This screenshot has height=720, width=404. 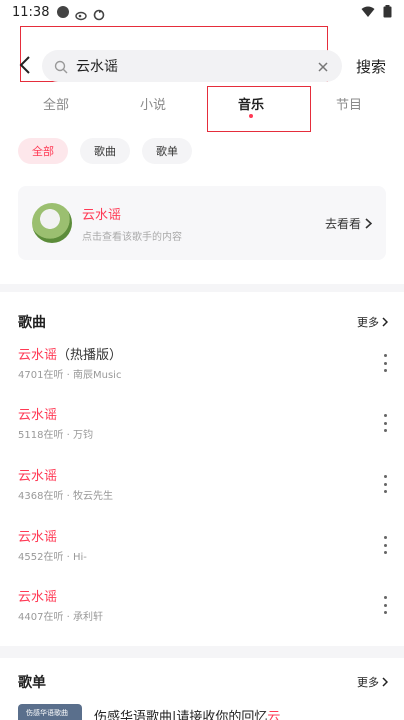 What do you see at coordinates (81, 13) in the screenshot?
I see `weibo-icon` at bounding box center [81, 13].